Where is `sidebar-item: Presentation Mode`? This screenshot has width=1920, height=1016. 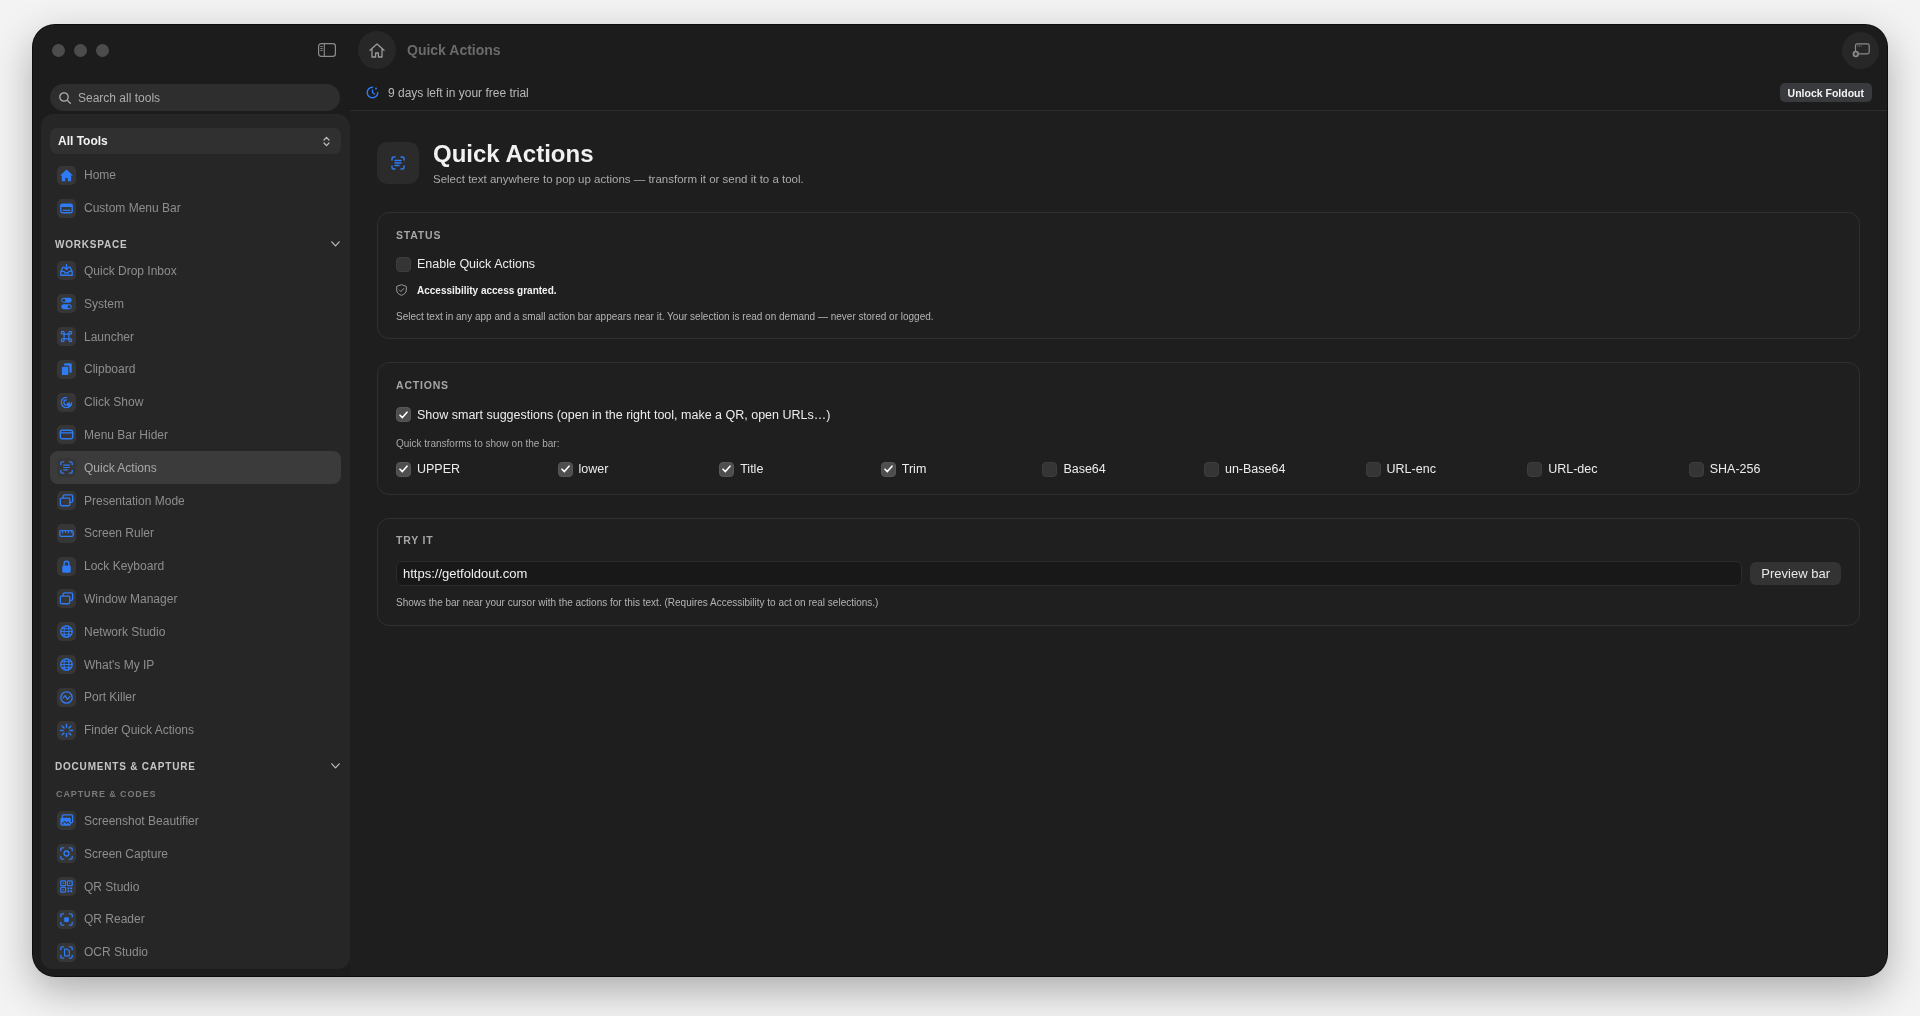 sidebar-item: Presentation Mode is located at coordinates (195, 500).